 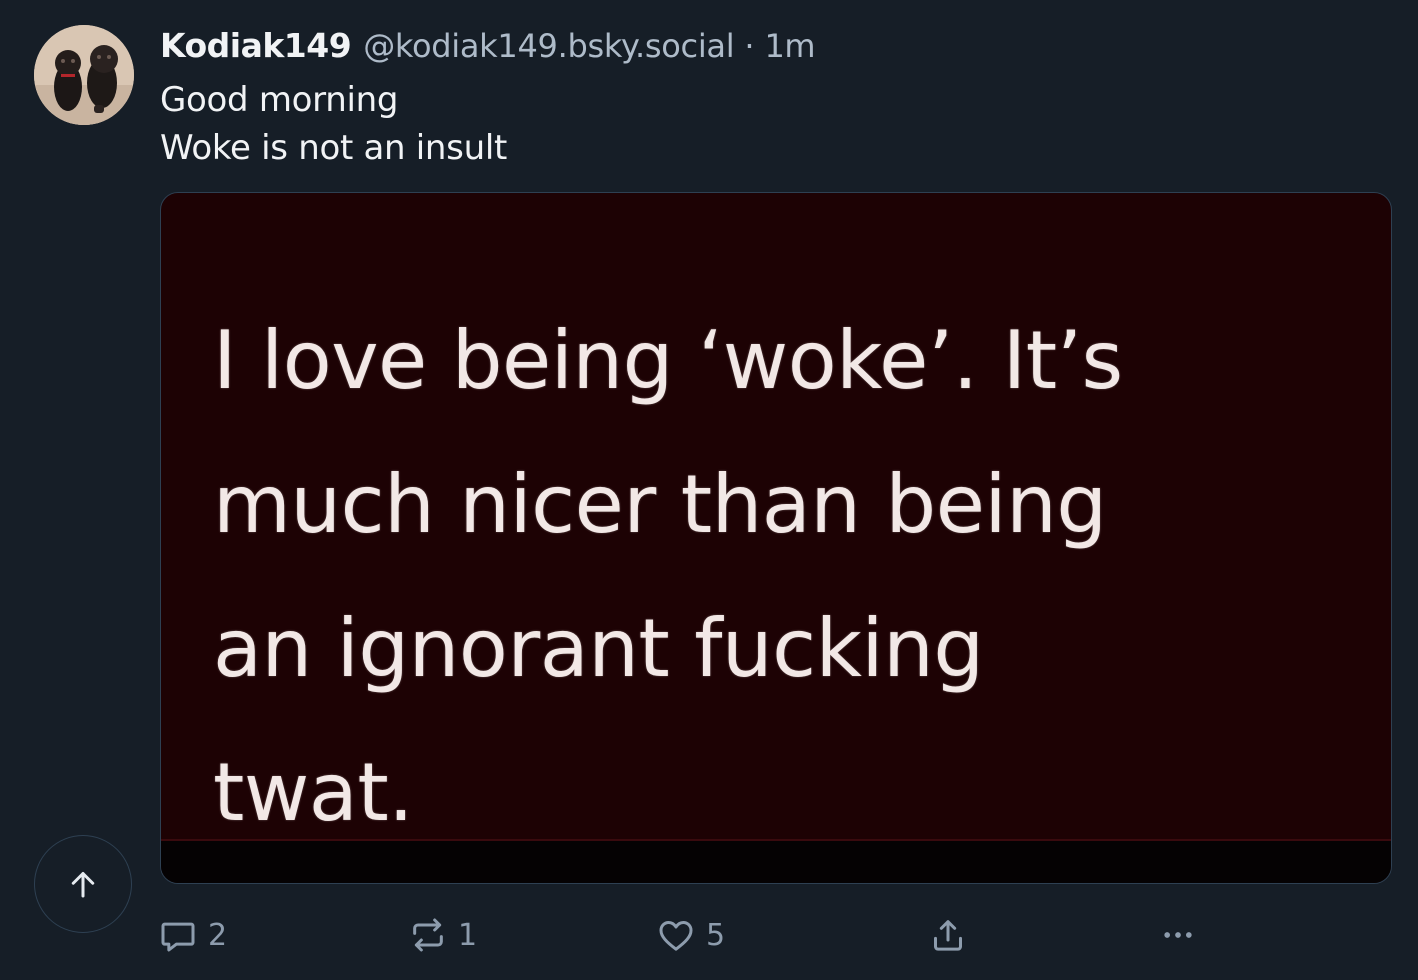 What do you see at coordinates (548, 46) in the screenshot?
I see `author-handle: @kodiak149.bsky.social` at bounding box center [548, 46].